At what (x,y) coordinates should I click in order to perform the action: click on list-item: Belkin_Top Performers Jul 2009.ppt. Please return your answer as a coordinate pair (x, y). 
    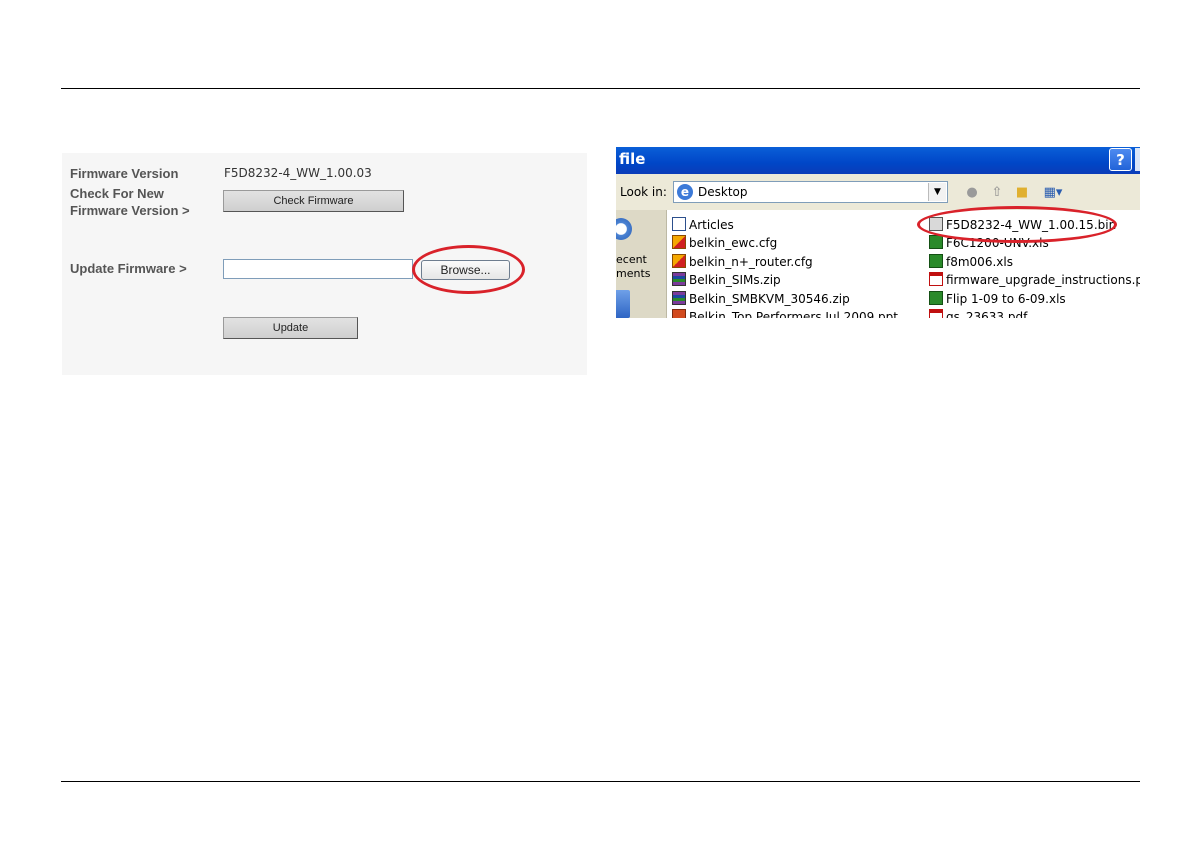
    Looking at the image, I should click on (785, 313).